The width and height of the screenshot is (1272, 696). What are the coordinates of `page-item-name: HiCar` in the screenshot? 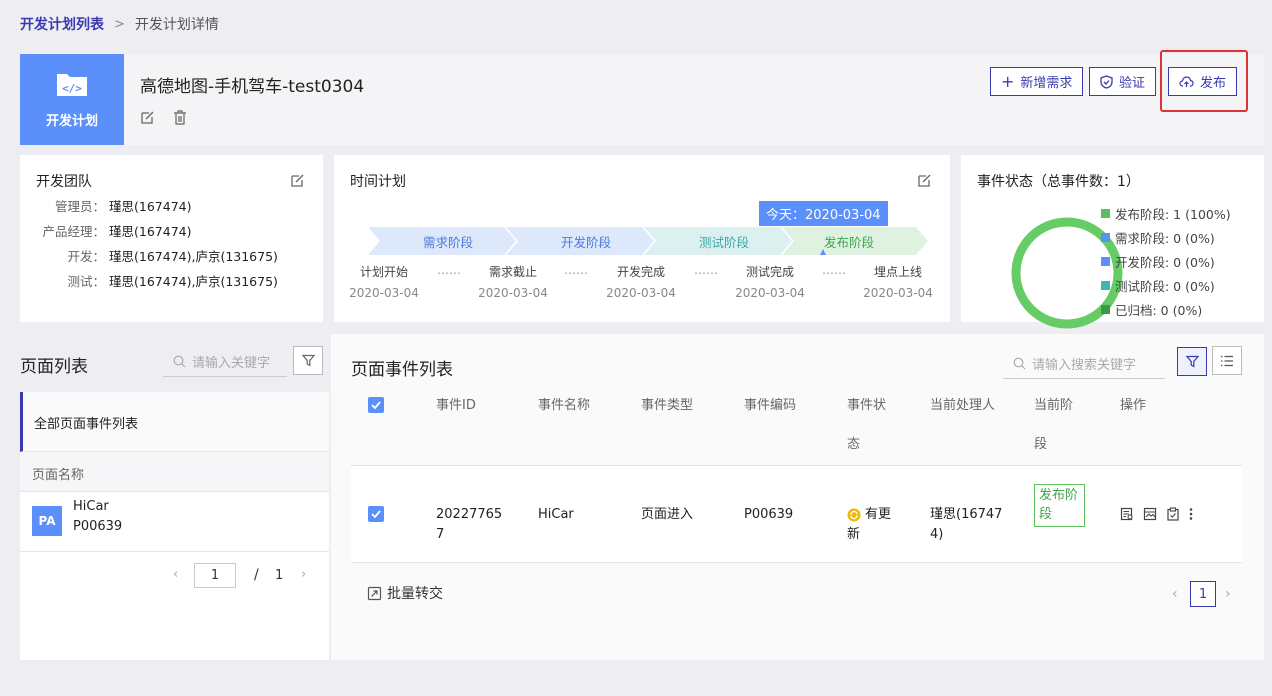 It's located at (91, 506).